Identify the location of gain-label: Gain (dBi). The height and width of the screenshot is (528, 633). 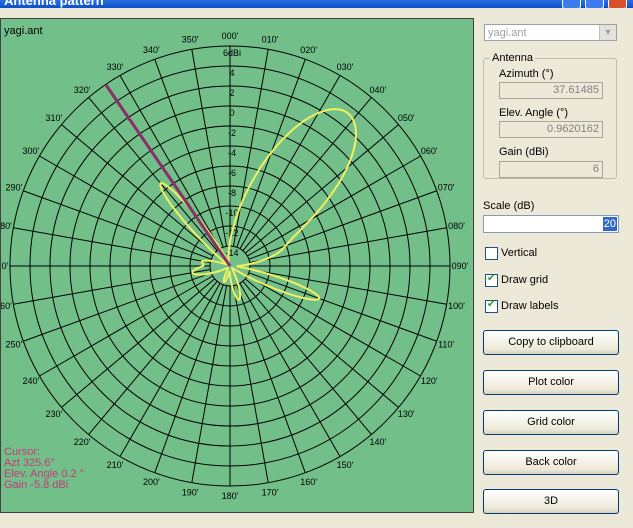
(524, 152).